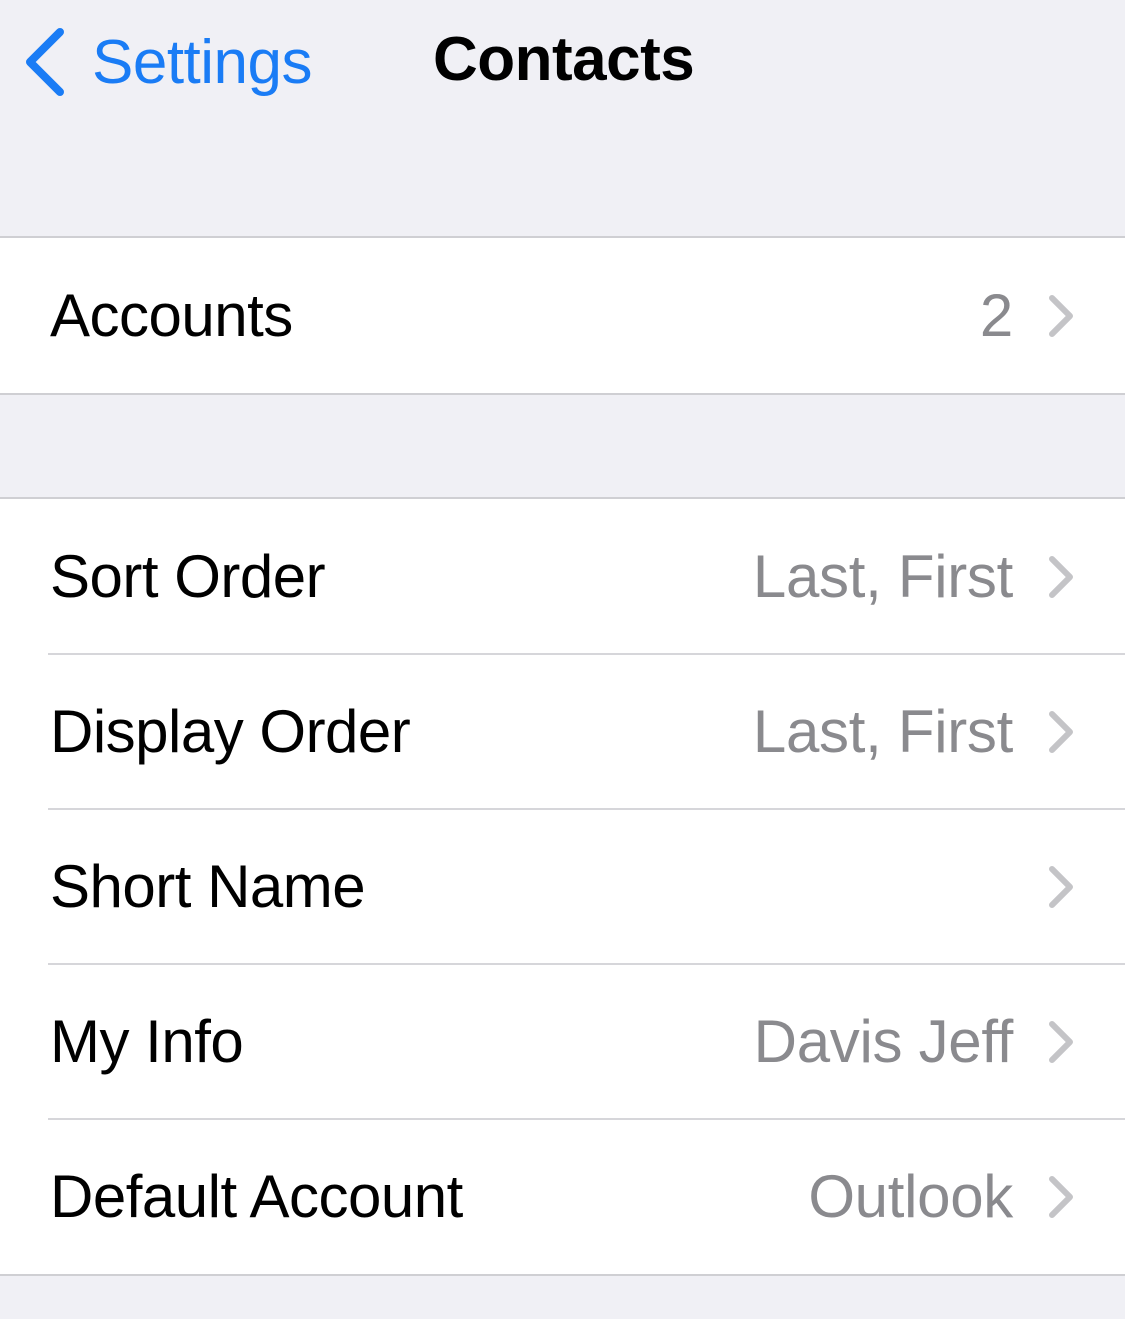 The image size is (1125, 1319). I want to click on row-accounts: Accounts 2, so click(562, 315).